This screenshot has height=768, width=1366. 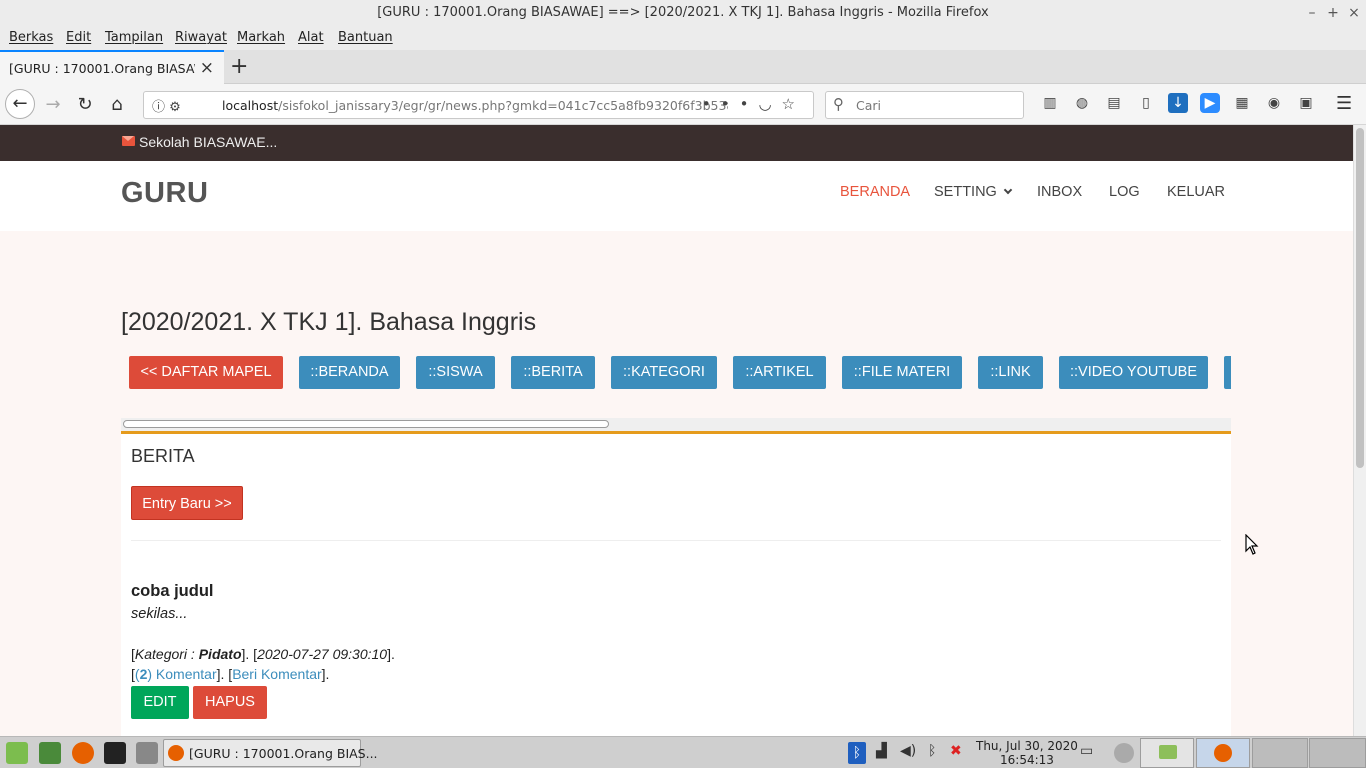 What do you see at coordinates (128, 141) in the screenshot?
I see `envelope-icon` at bounding box center [128, 141].